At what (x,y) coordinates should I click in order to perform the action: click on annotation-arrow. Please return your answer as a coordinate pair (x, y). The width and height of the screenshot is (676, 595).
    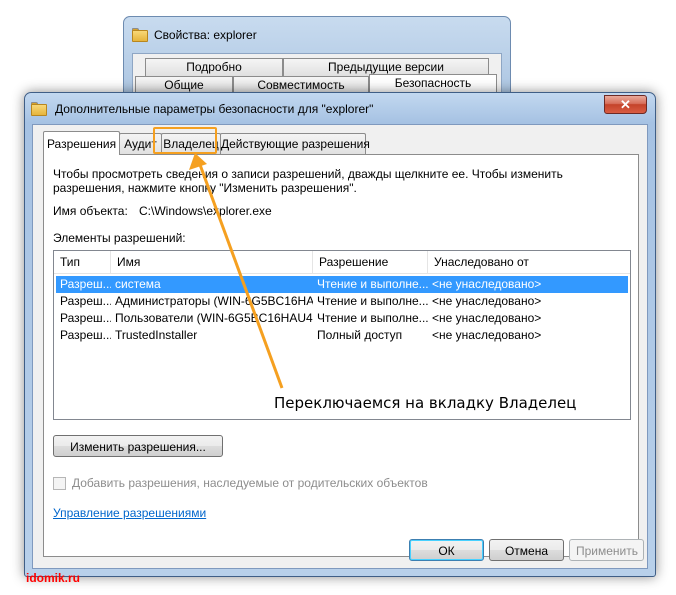
    Looking at the image, I should click on (236, 271).